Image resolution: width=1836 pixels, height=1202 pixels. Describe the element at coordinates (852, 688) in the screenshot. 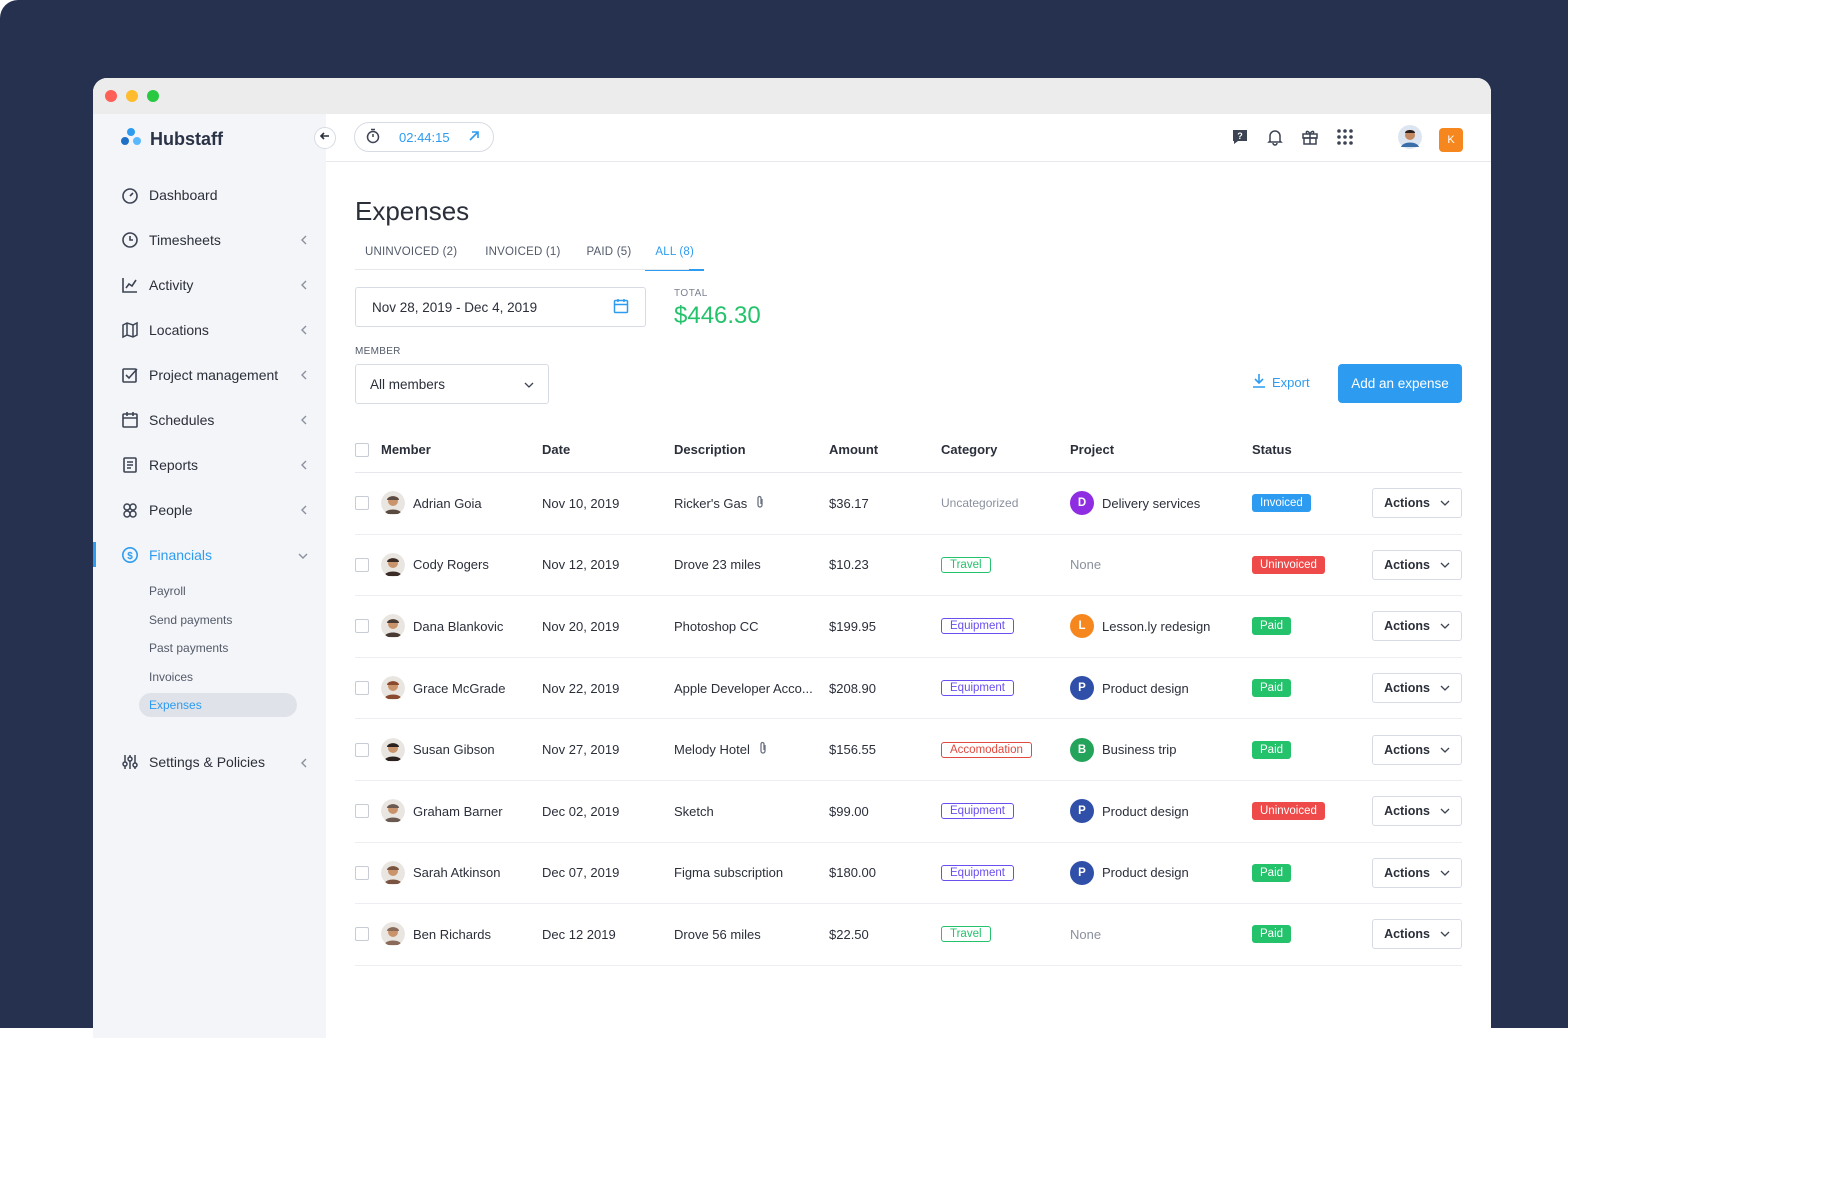

I see `amount-cell: $208.90` at that location.